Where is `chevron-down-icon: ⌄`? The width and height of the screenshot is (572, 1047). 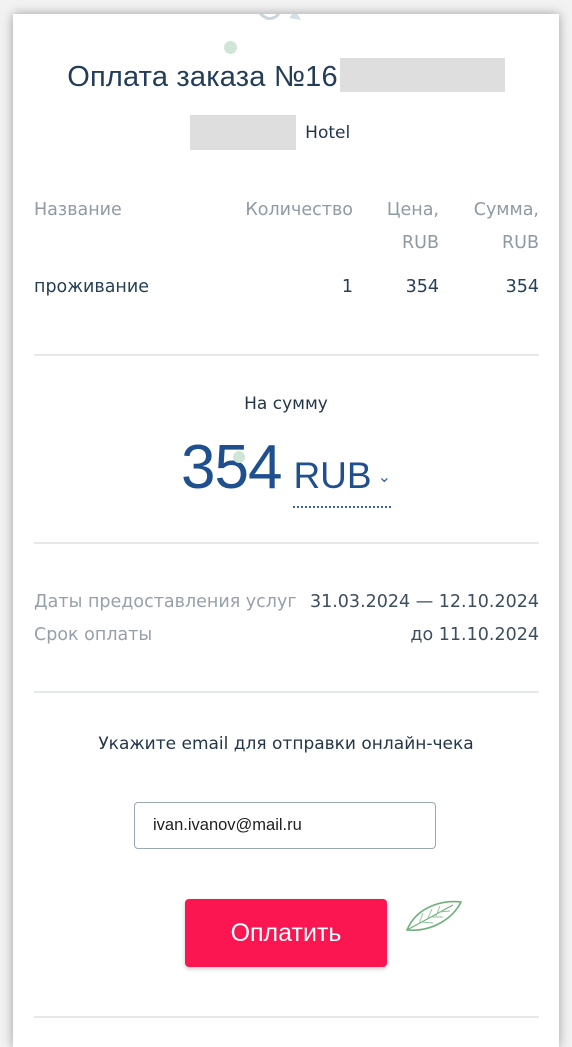 chevron-down-icon: ⌄ is located at coordinates (384, 477).